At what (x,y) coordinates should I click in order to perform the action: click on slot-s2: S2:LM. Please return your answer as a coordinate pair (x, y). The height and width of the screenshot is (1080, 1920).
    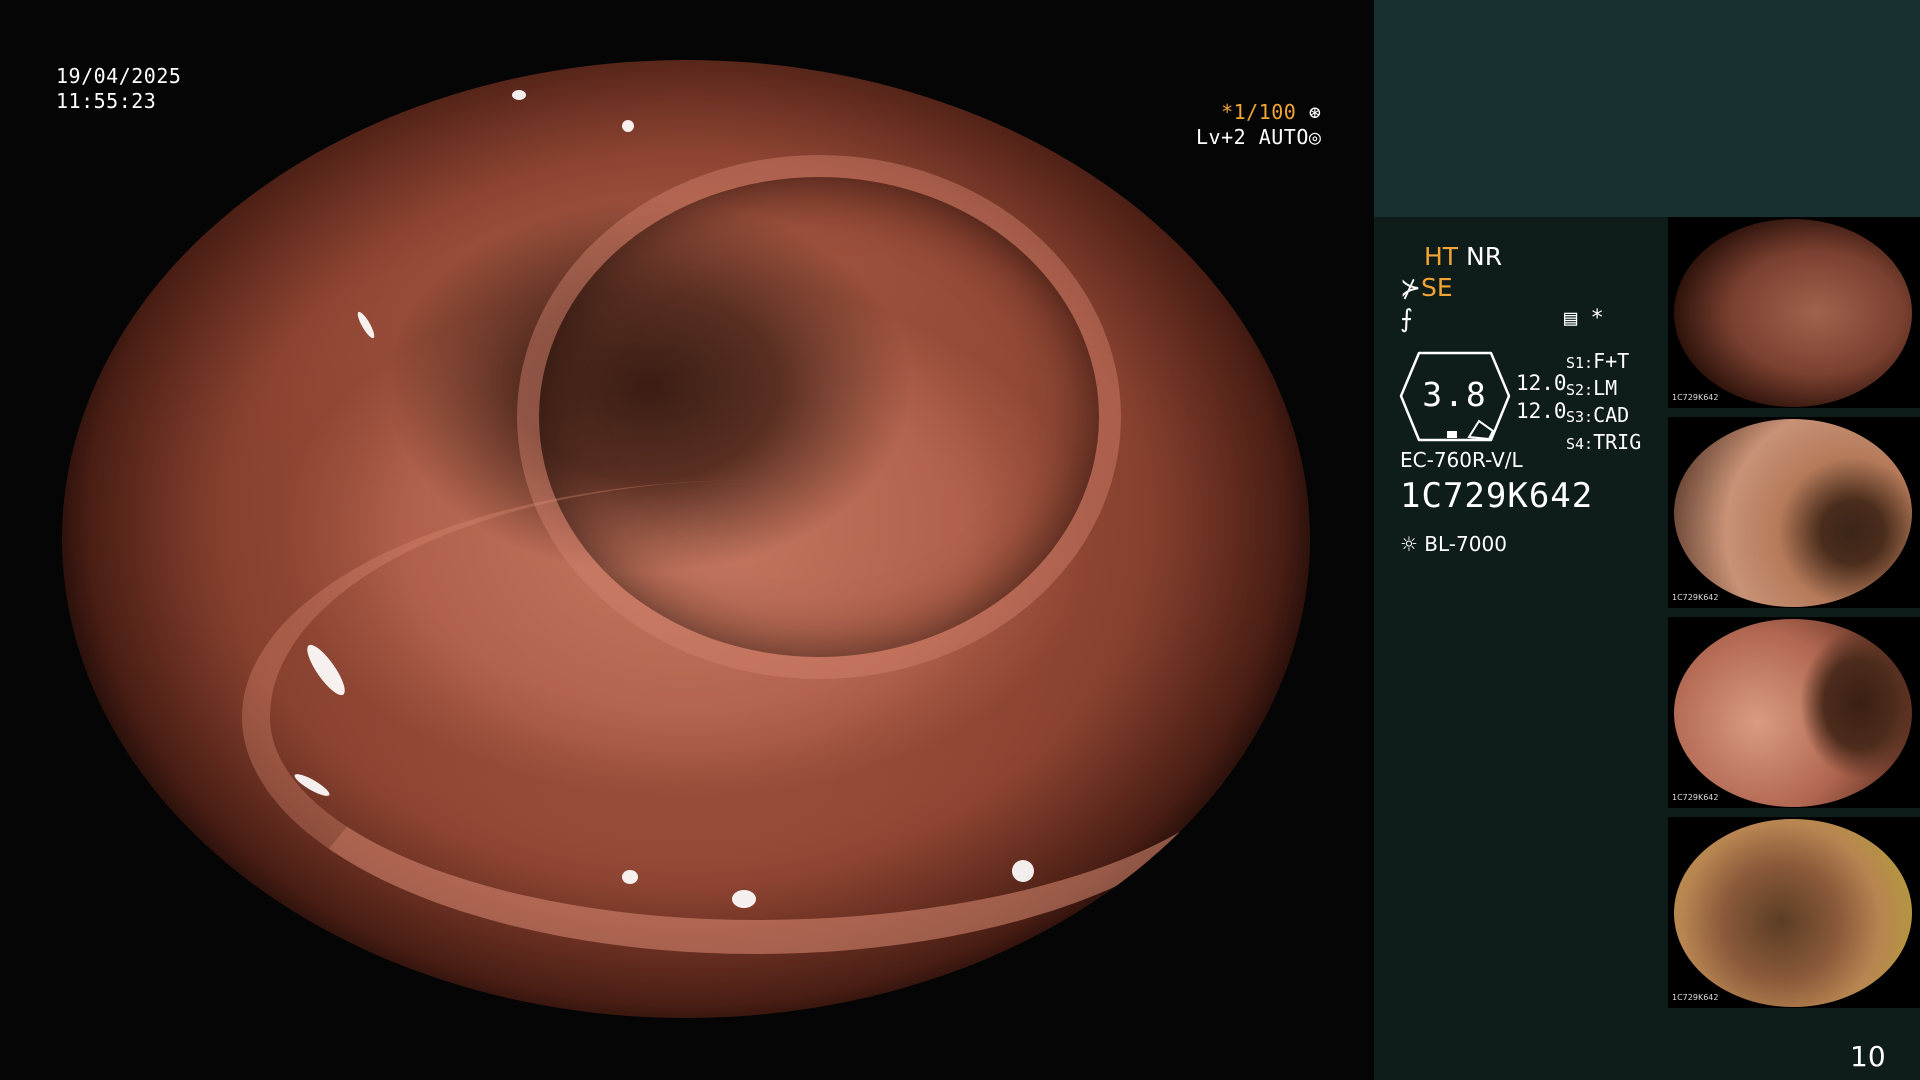
    Looking at the image, I should click on (1592, 388).